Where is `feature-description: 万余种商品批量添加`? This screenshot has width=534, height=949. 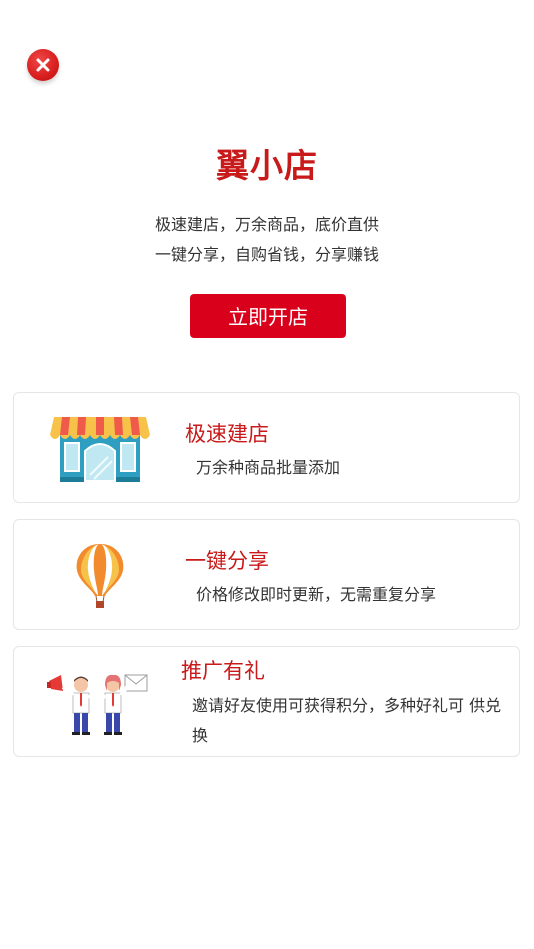
feature-description: 万余种商品批量添加 is located at coordinates (268, 467).